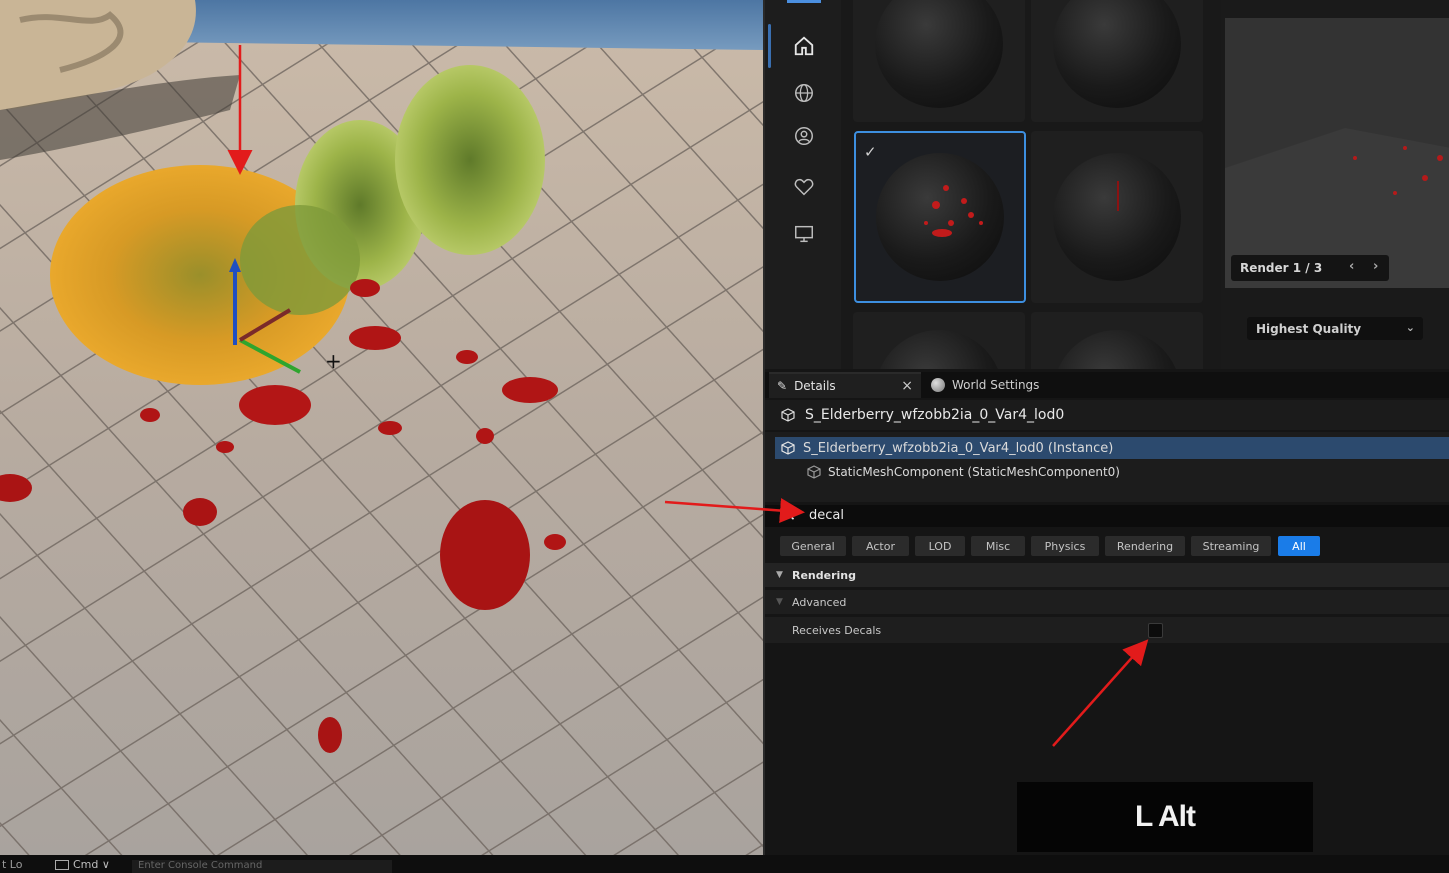  What do you see at coordinates (940, 546) in the screenshot?
I see `filter-lod: LOD` at bounding box center [940, 546].